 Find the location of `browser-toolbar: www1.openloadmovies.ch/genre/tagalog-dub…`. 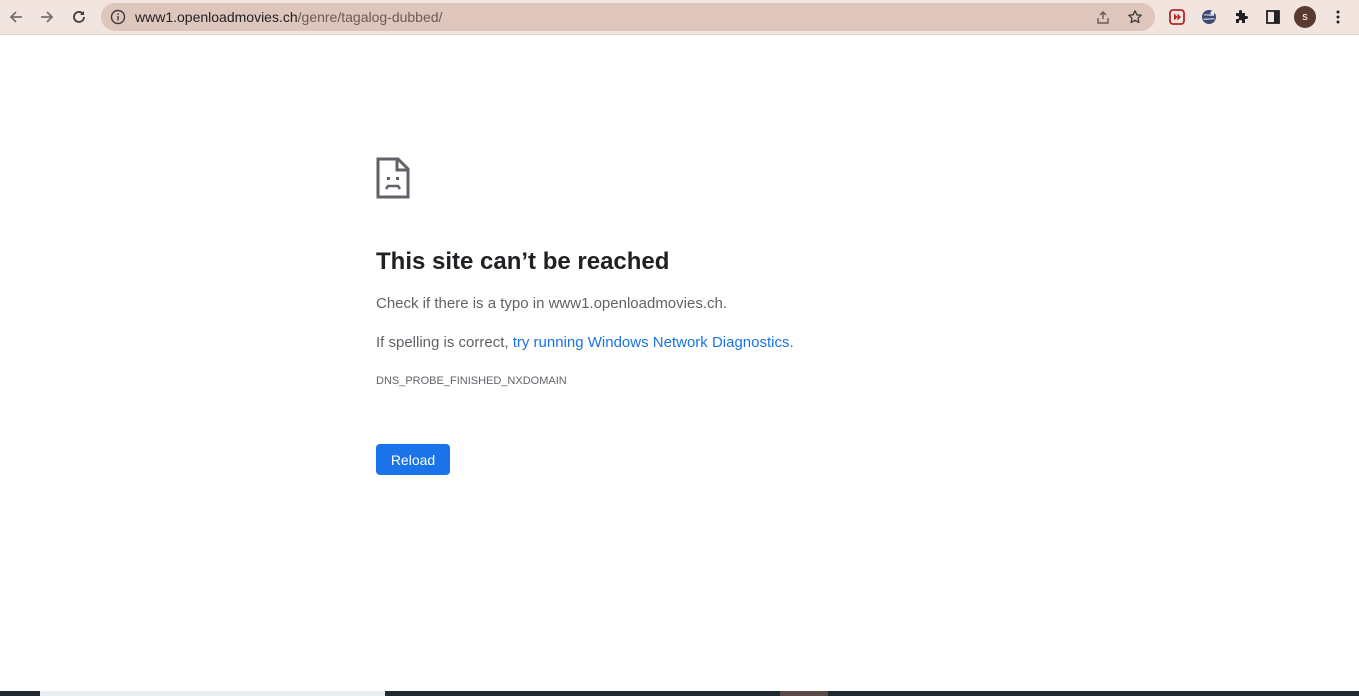

browser-toolbar: www1.openloadmovies.ch/genre/tagalog-dub… is located at coordinates (679, 17).